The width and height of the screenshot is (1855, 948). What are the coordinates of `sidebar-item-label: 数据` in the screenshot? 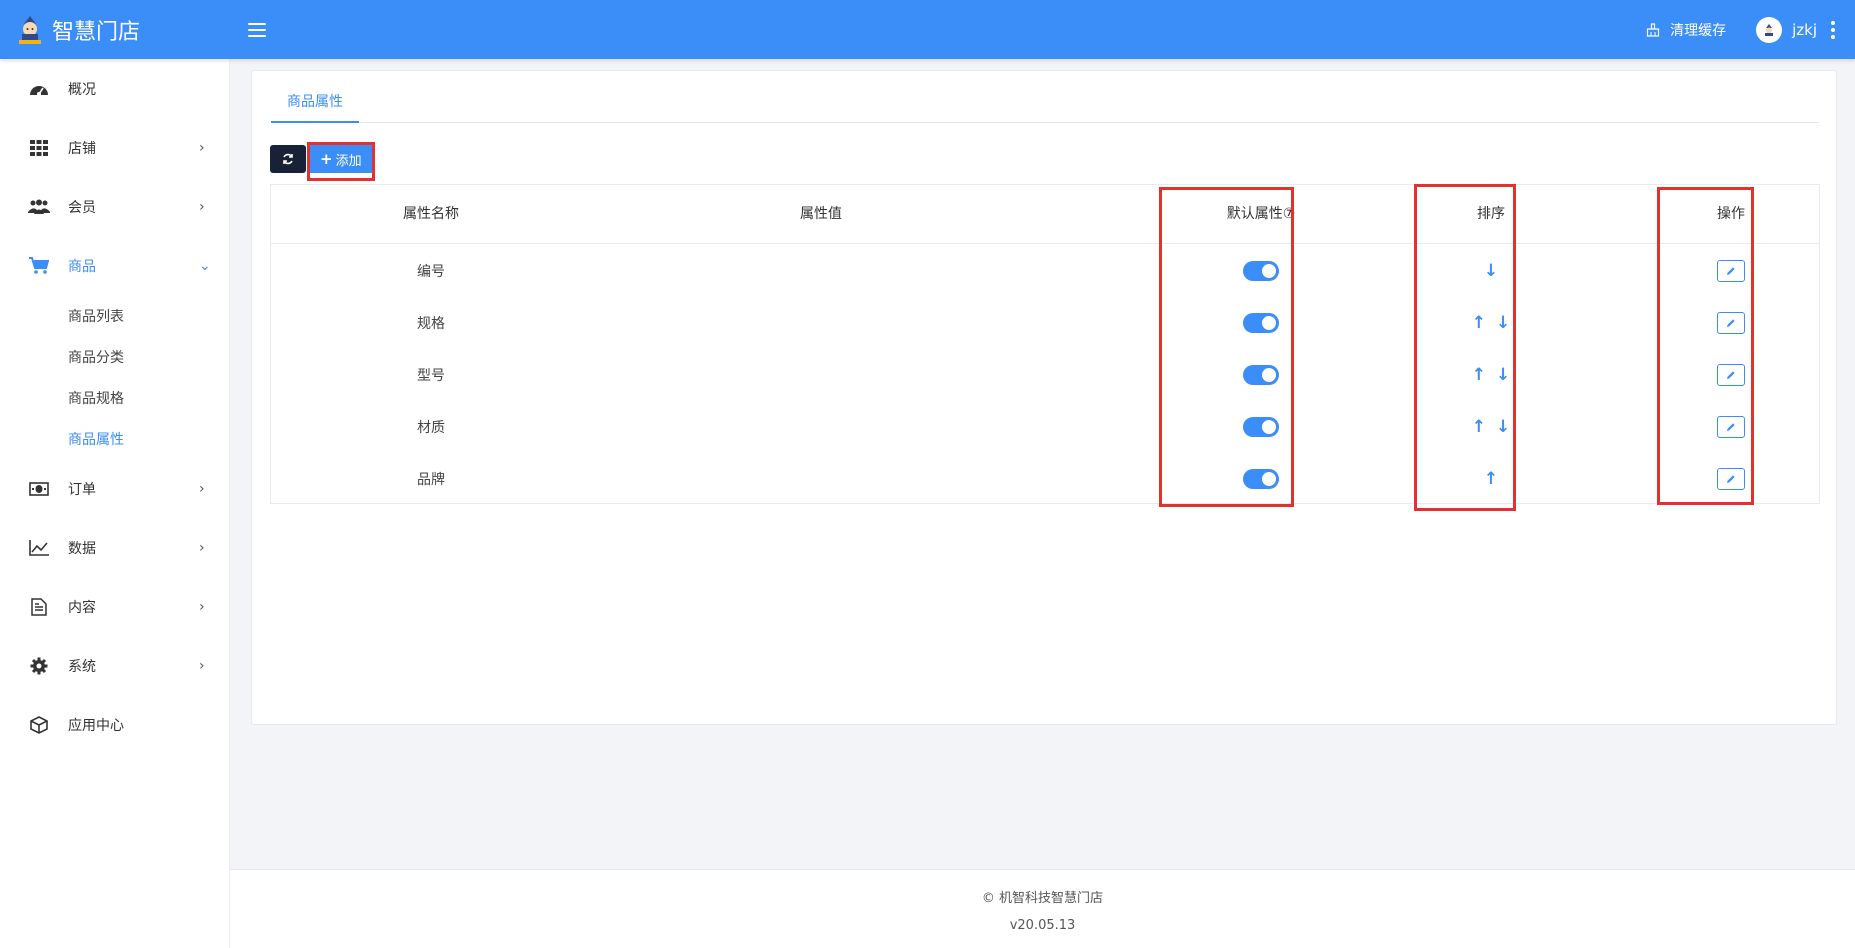 It's located at (82, 548).